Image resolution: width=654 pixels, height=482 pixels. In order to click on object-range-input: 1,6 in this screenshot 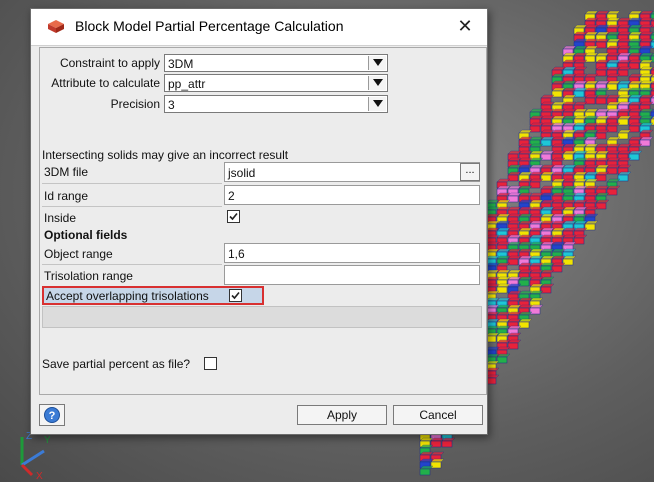, I will do `click(352, 253)`.